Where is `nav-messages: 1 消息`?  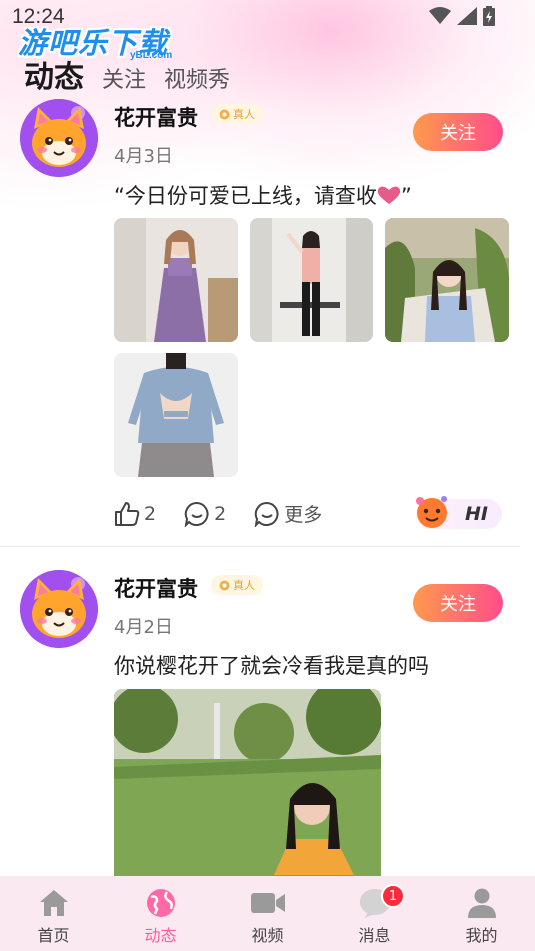 nav-messages: 1 消息 is located at coordinates (374, 915).